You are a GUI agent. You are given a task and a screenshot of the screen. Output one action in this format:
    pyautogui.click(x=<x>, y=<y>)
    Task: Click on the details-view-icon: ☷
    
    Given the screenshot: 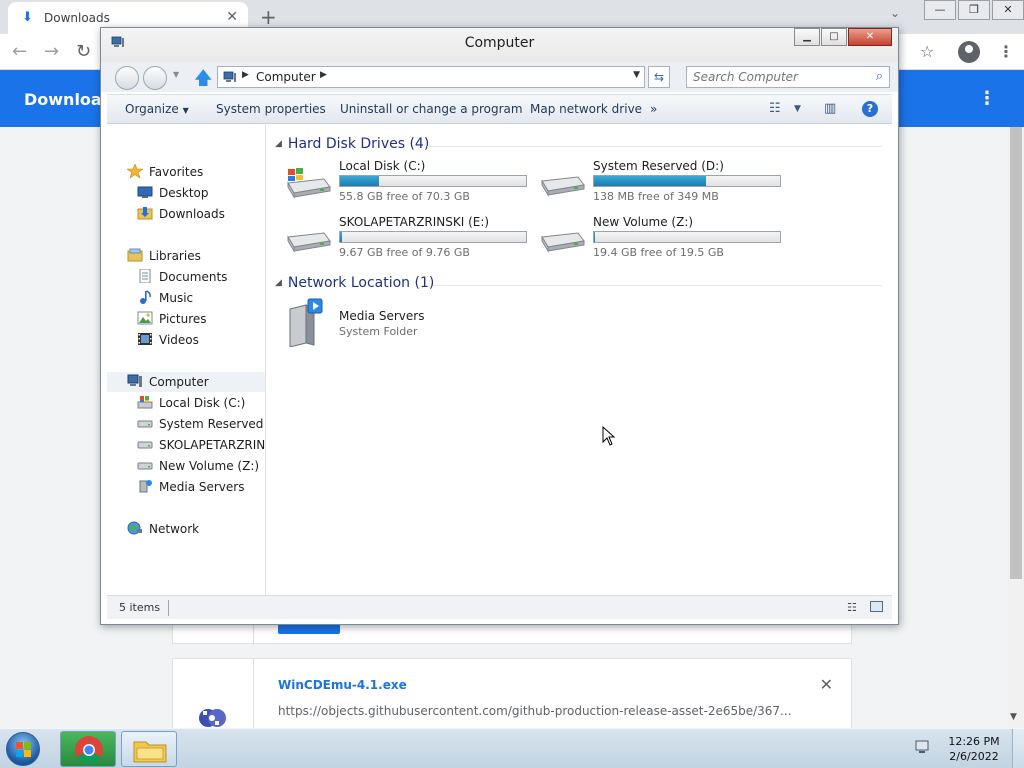 What is the action you would take?
    pyautogui.click(x=852, y=607)
    